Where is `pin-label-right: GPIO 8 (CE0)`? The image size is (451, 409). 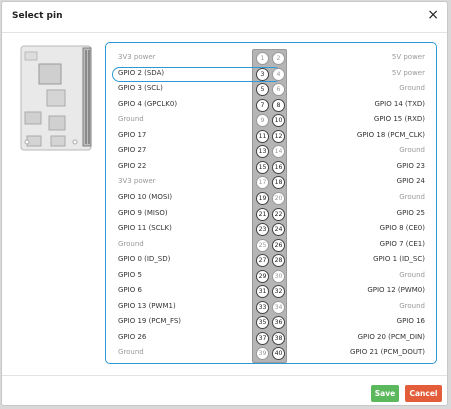
pin-label-right: GPIO 8 (CE0) is located at coordinates (402, 228).